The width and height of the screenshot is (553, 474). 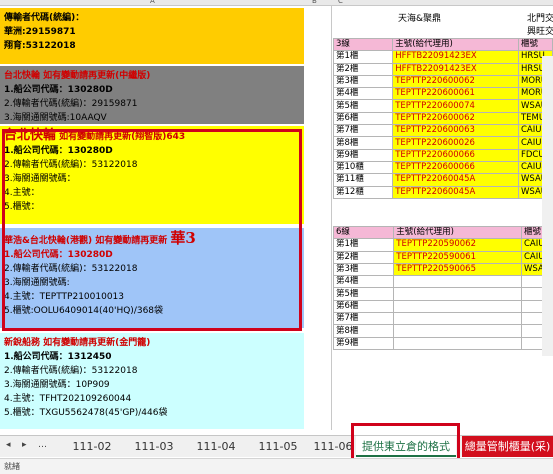 What do you see at coordinates (340, 2) in the screenshot?
I see `column-header-c: C` at bounding box center [340, 2].